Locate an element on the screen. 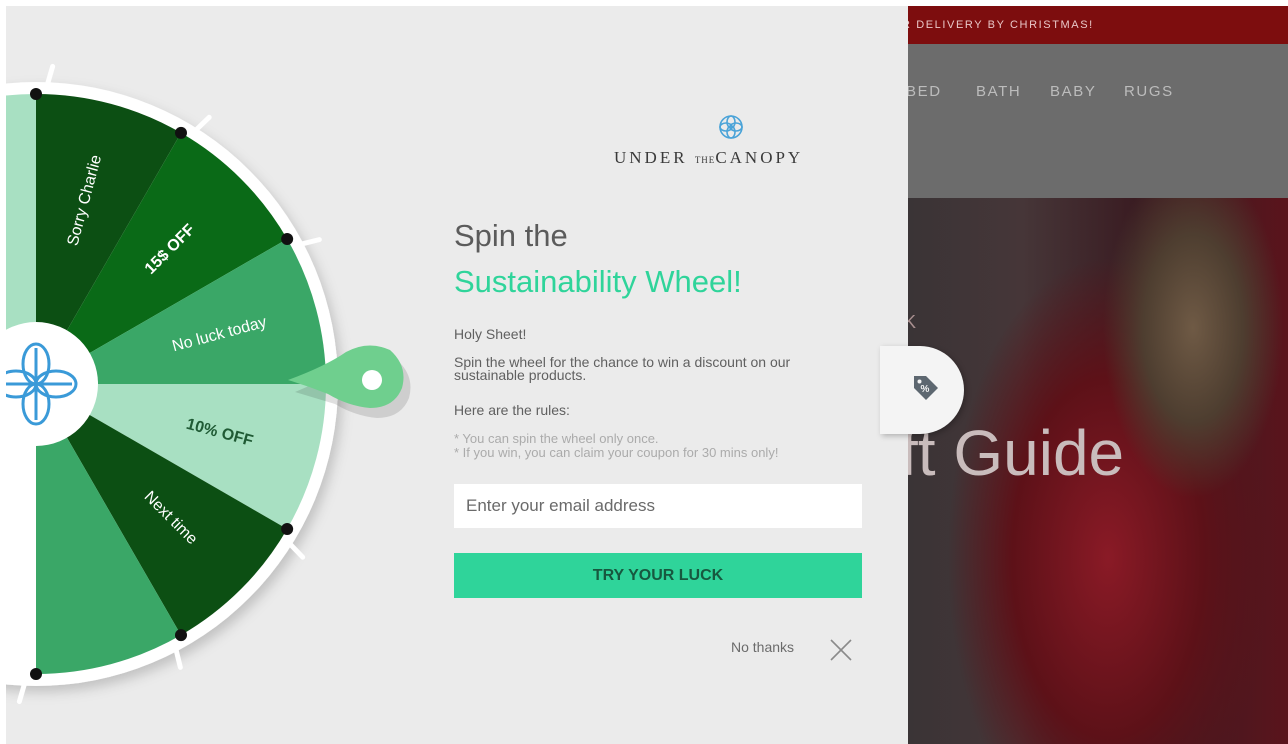  headline-line1: Spin the is located at coordinates (511, 235).